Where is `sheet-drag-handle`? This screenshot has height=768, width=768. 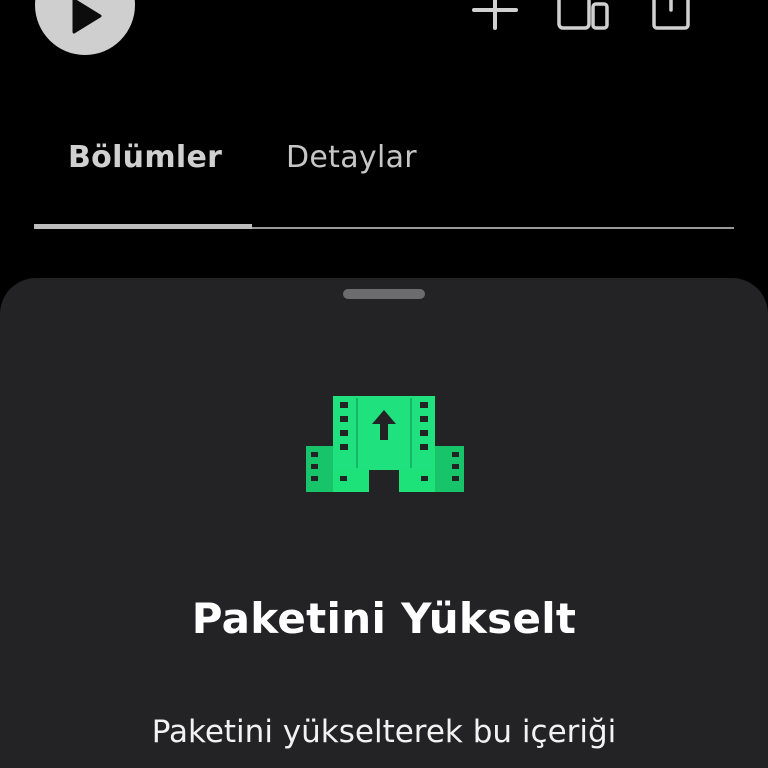 sheet-drag-handle is located at coordinates (384, 294).